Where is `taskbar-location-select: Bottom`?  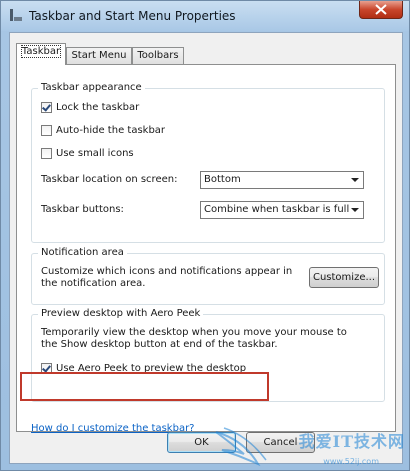 taskbar-location-select: Bottom is located at coordinates (282, 180).